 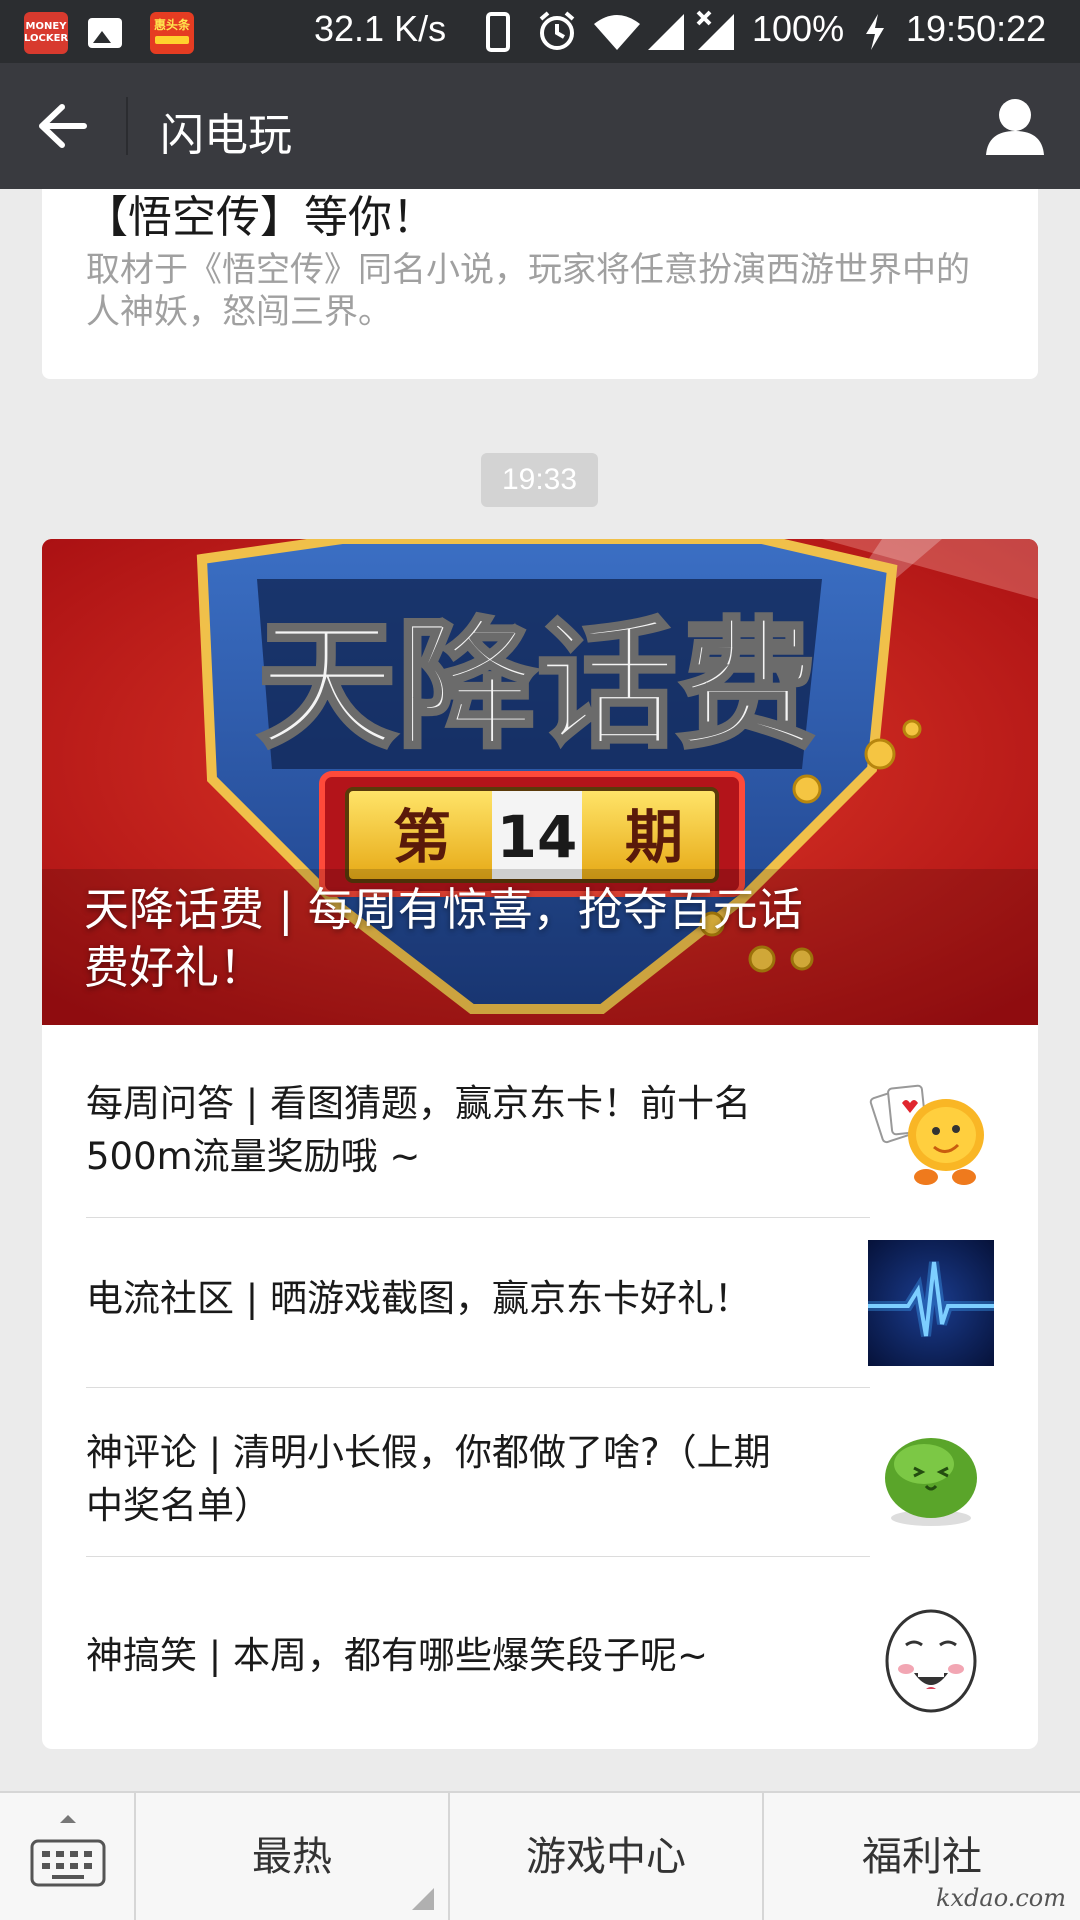 What do you see at coordinates (127, 126) in the screenshot?
I see `nav-divider` at bounding box center [127, 126].